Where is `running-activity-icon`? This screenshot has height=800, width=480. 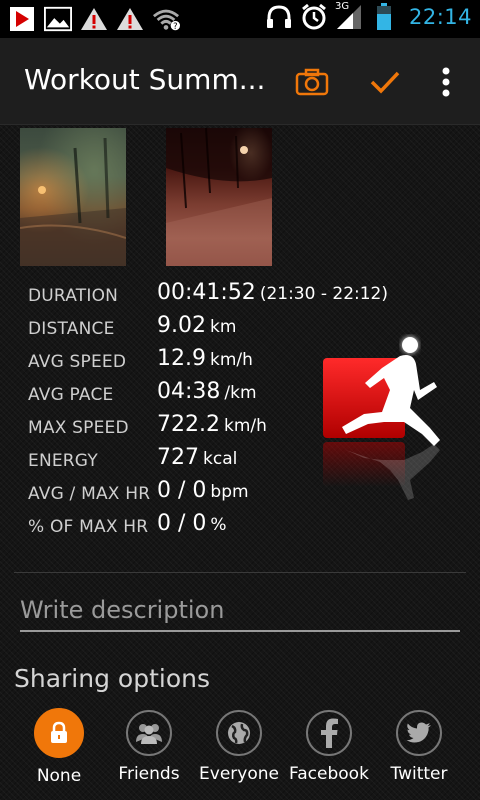 running-activity-icon is located at coordinates (383, 420).